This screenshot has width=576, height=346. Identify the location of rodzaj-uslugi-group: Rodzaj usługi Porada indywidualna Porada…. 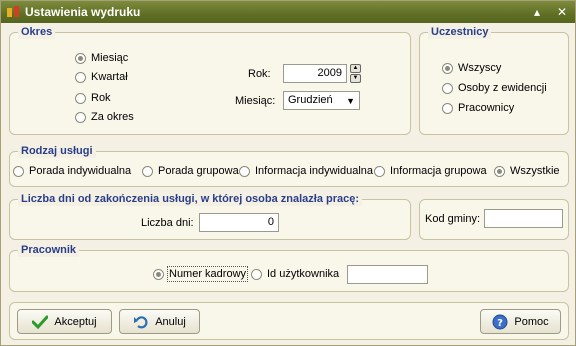
(289, 166).